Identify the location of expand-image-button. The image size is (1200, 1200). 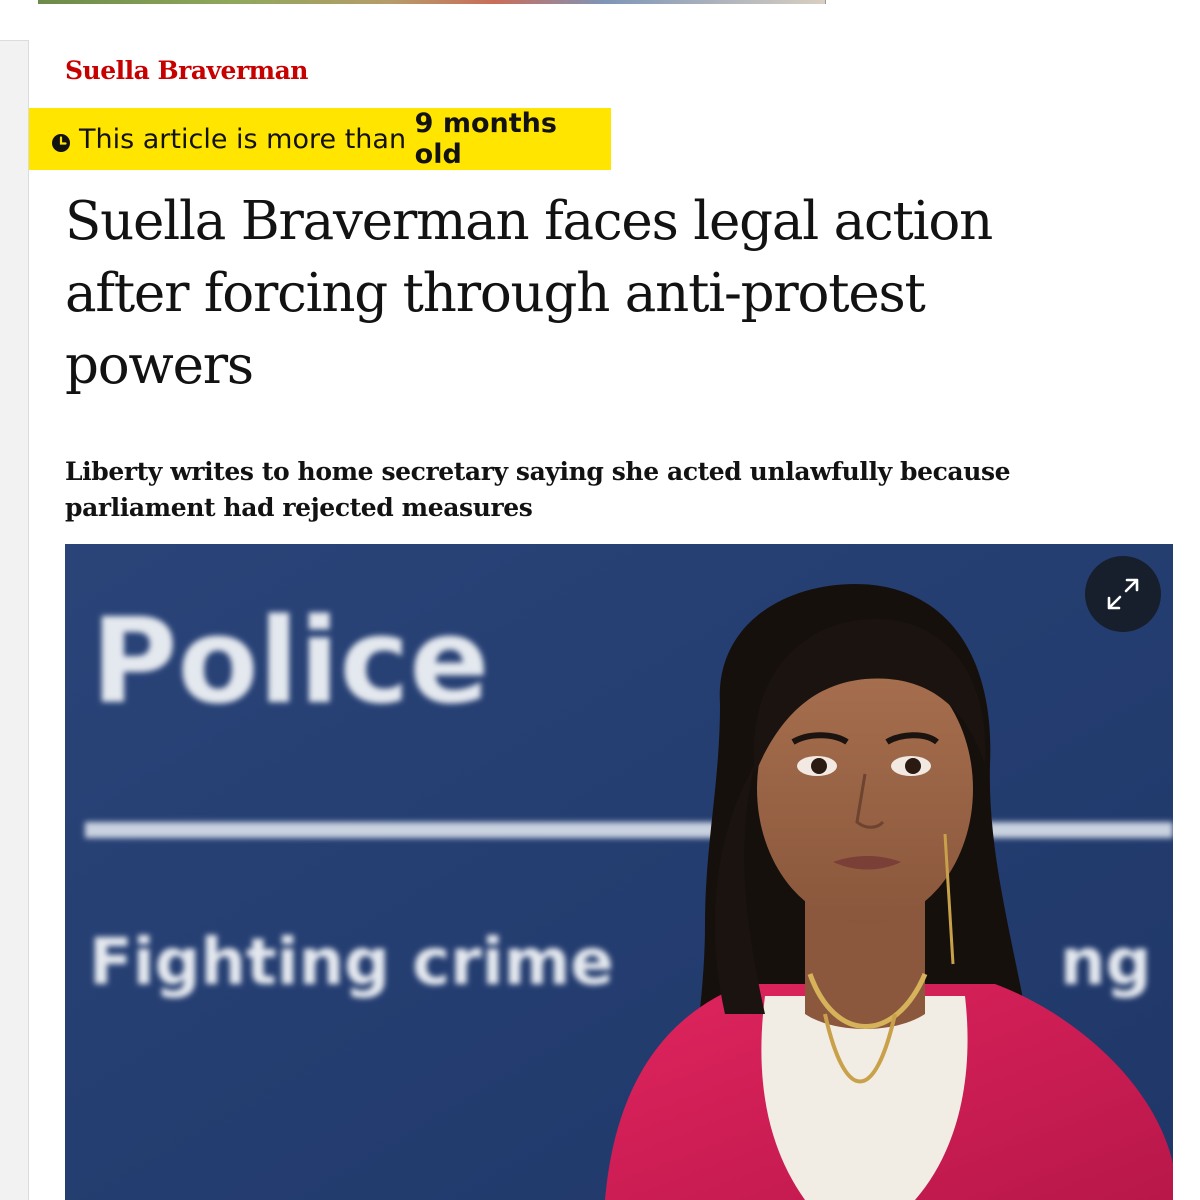
(1123, 594).